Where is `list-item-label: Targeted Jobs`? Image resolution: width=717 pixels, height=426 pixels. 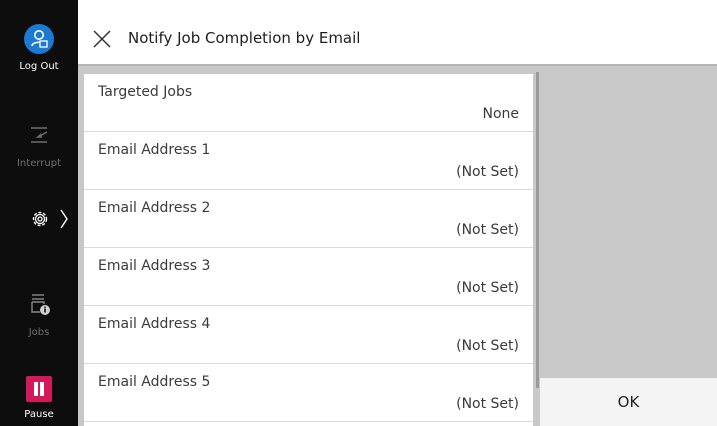 list-item-label: Targeted Jobs is located at coordinates (145, 92).